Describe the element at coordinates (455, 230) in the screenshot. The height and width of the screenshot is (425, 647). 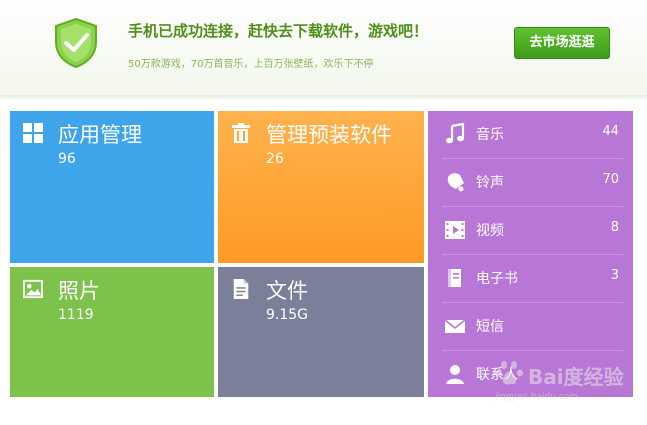
I see `film-icon` at that location.